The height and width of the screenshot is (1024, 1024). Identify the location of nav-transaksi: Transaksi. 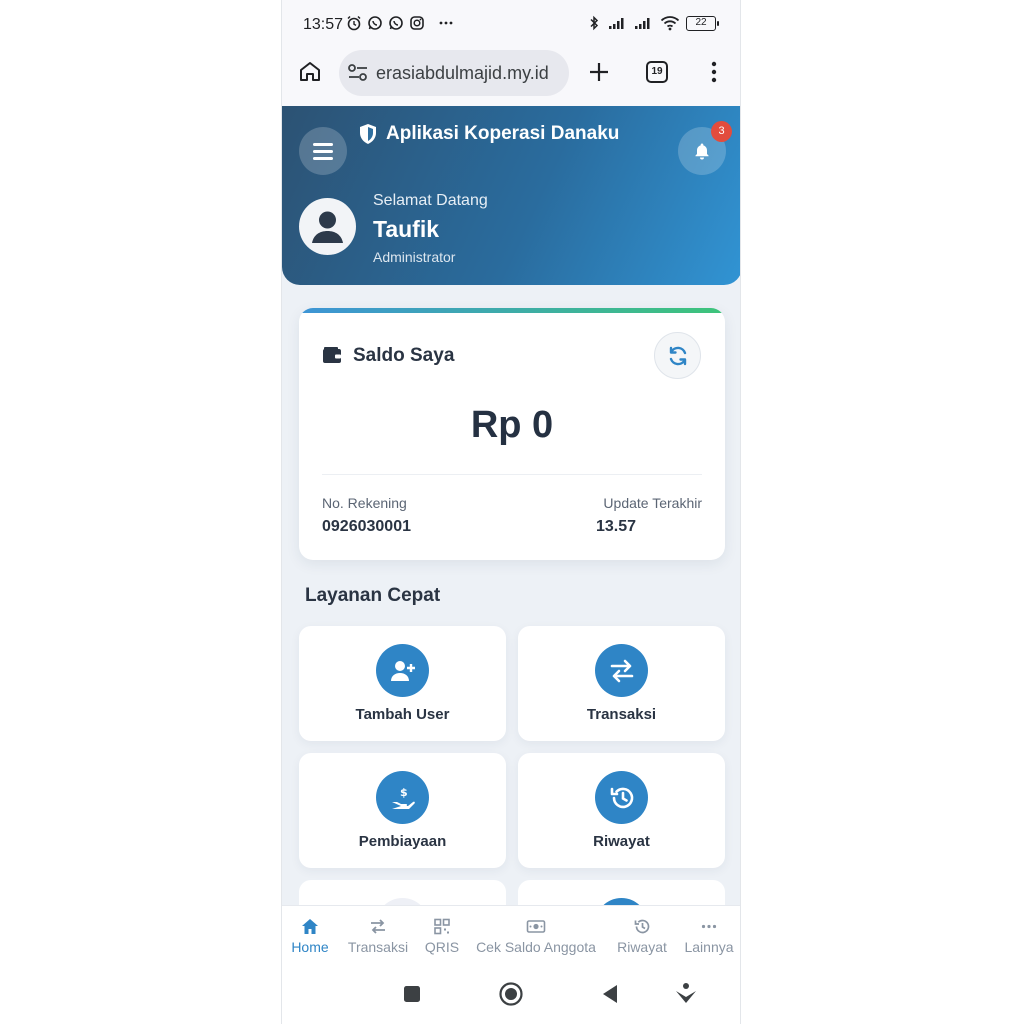
(378, 936).